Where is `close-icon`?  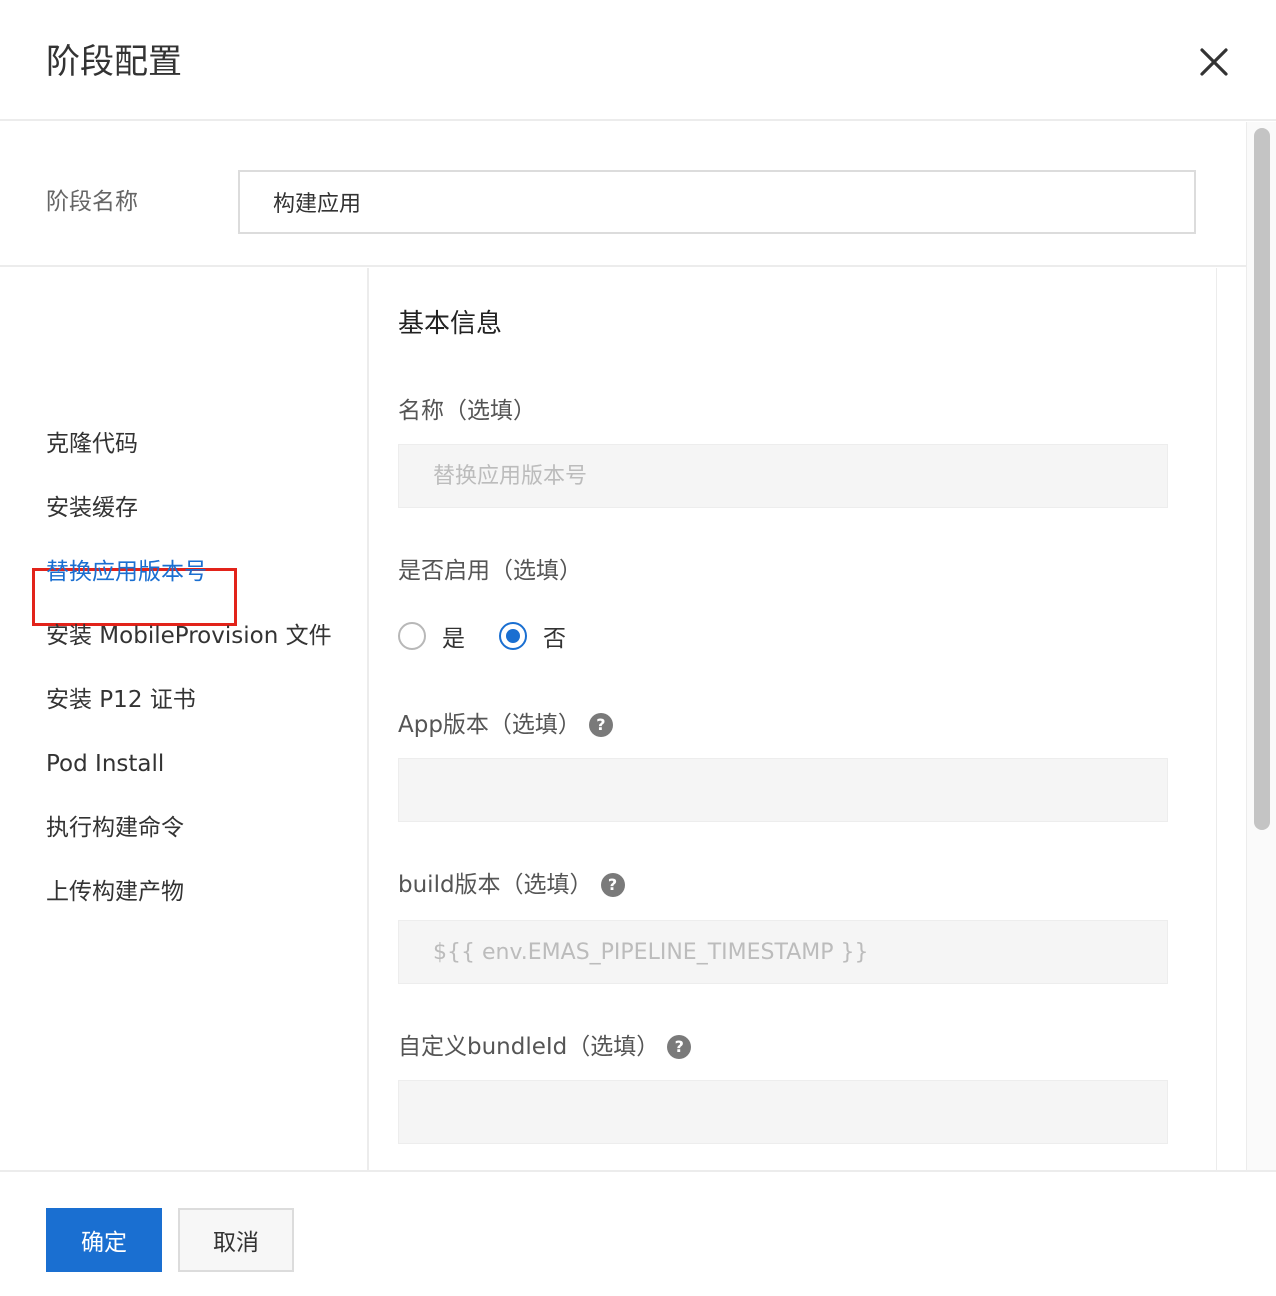 close-icon is located at coordinates (1214, 62).